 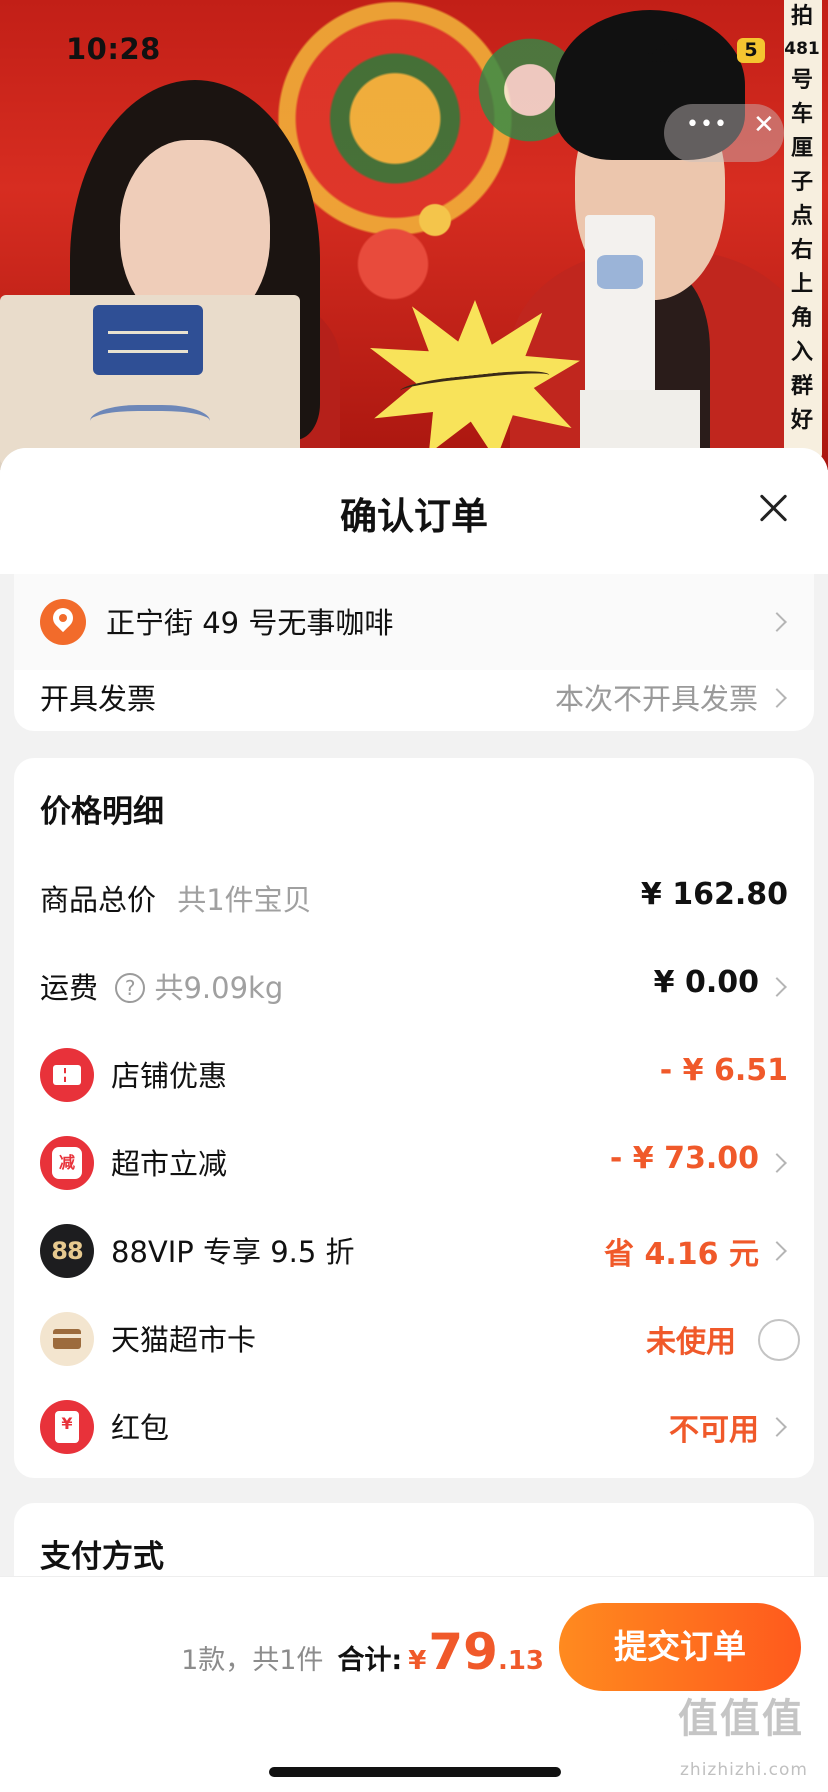 I want to click on shipping-weight: 共9.09kg, so click(x=219, y=988).